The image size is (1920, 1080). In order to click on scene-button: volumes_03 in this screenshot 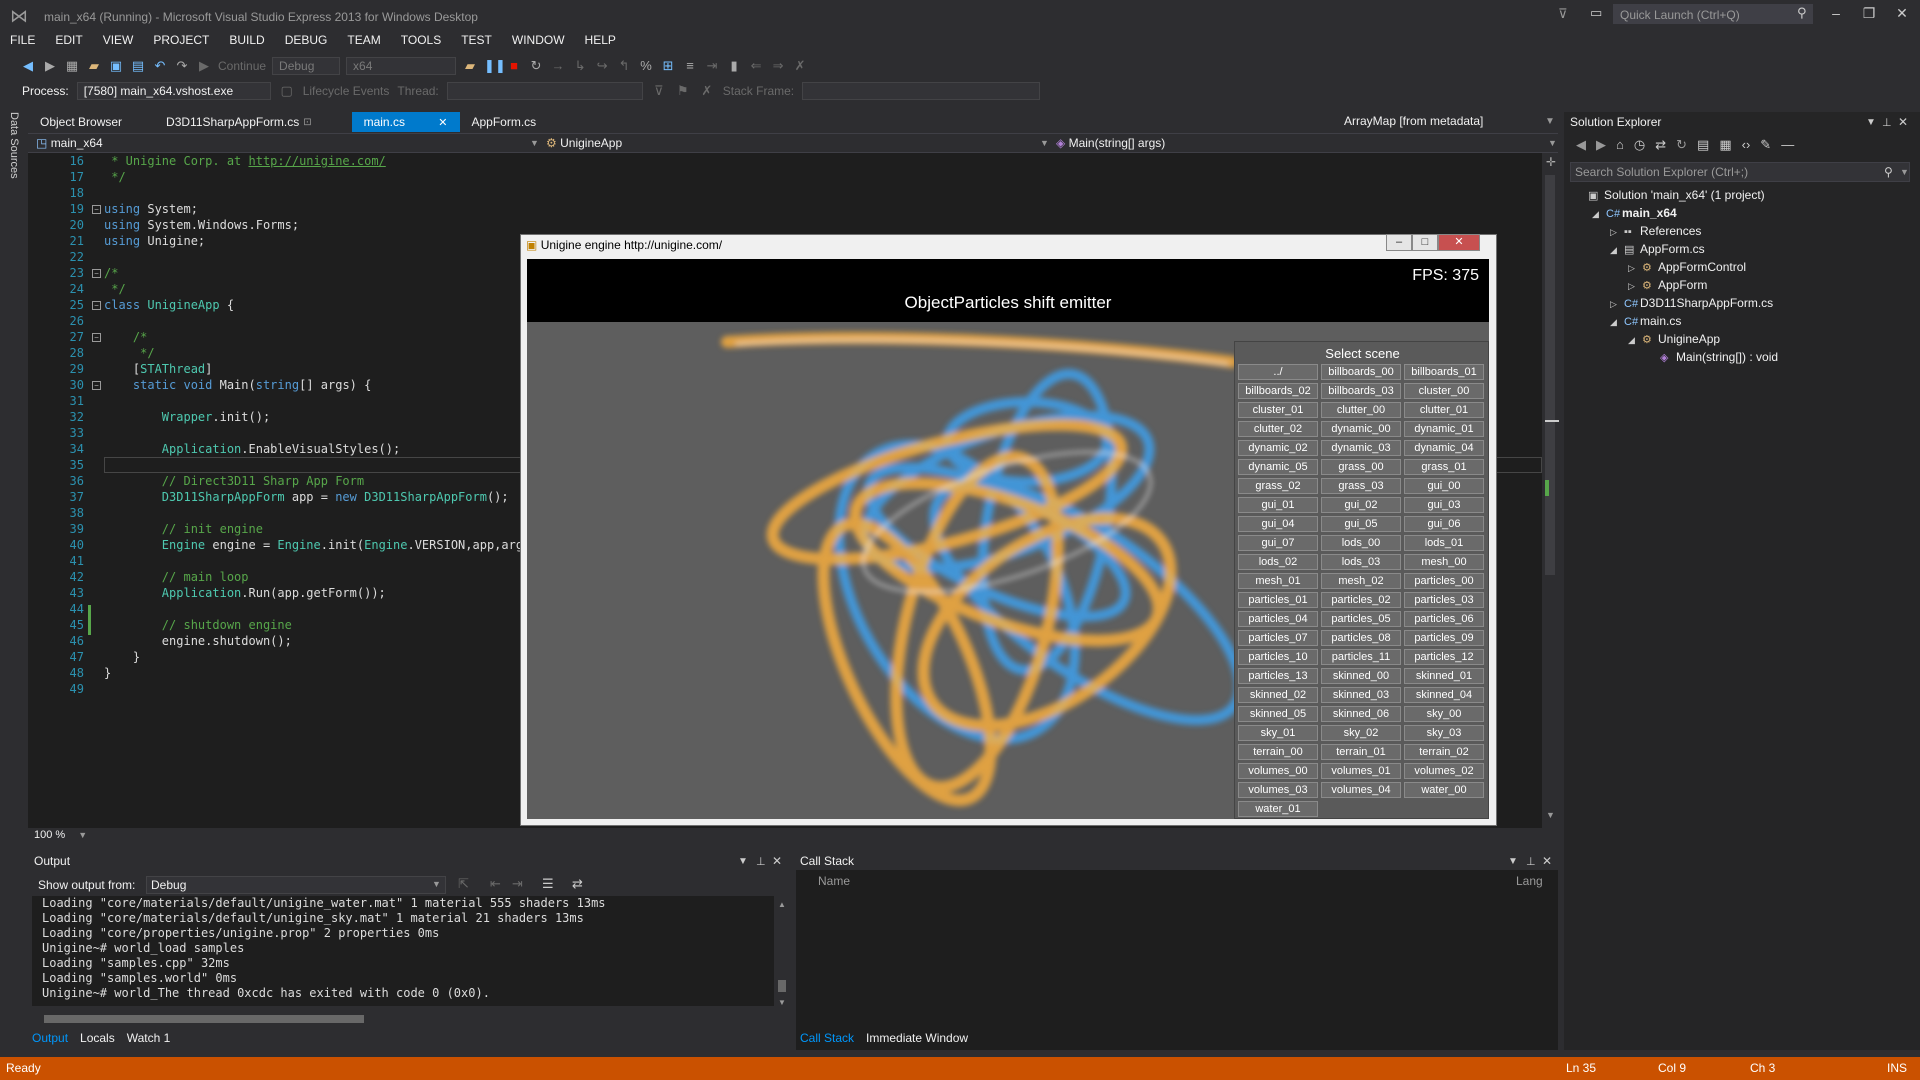, I will do `click(1278, 790)`.